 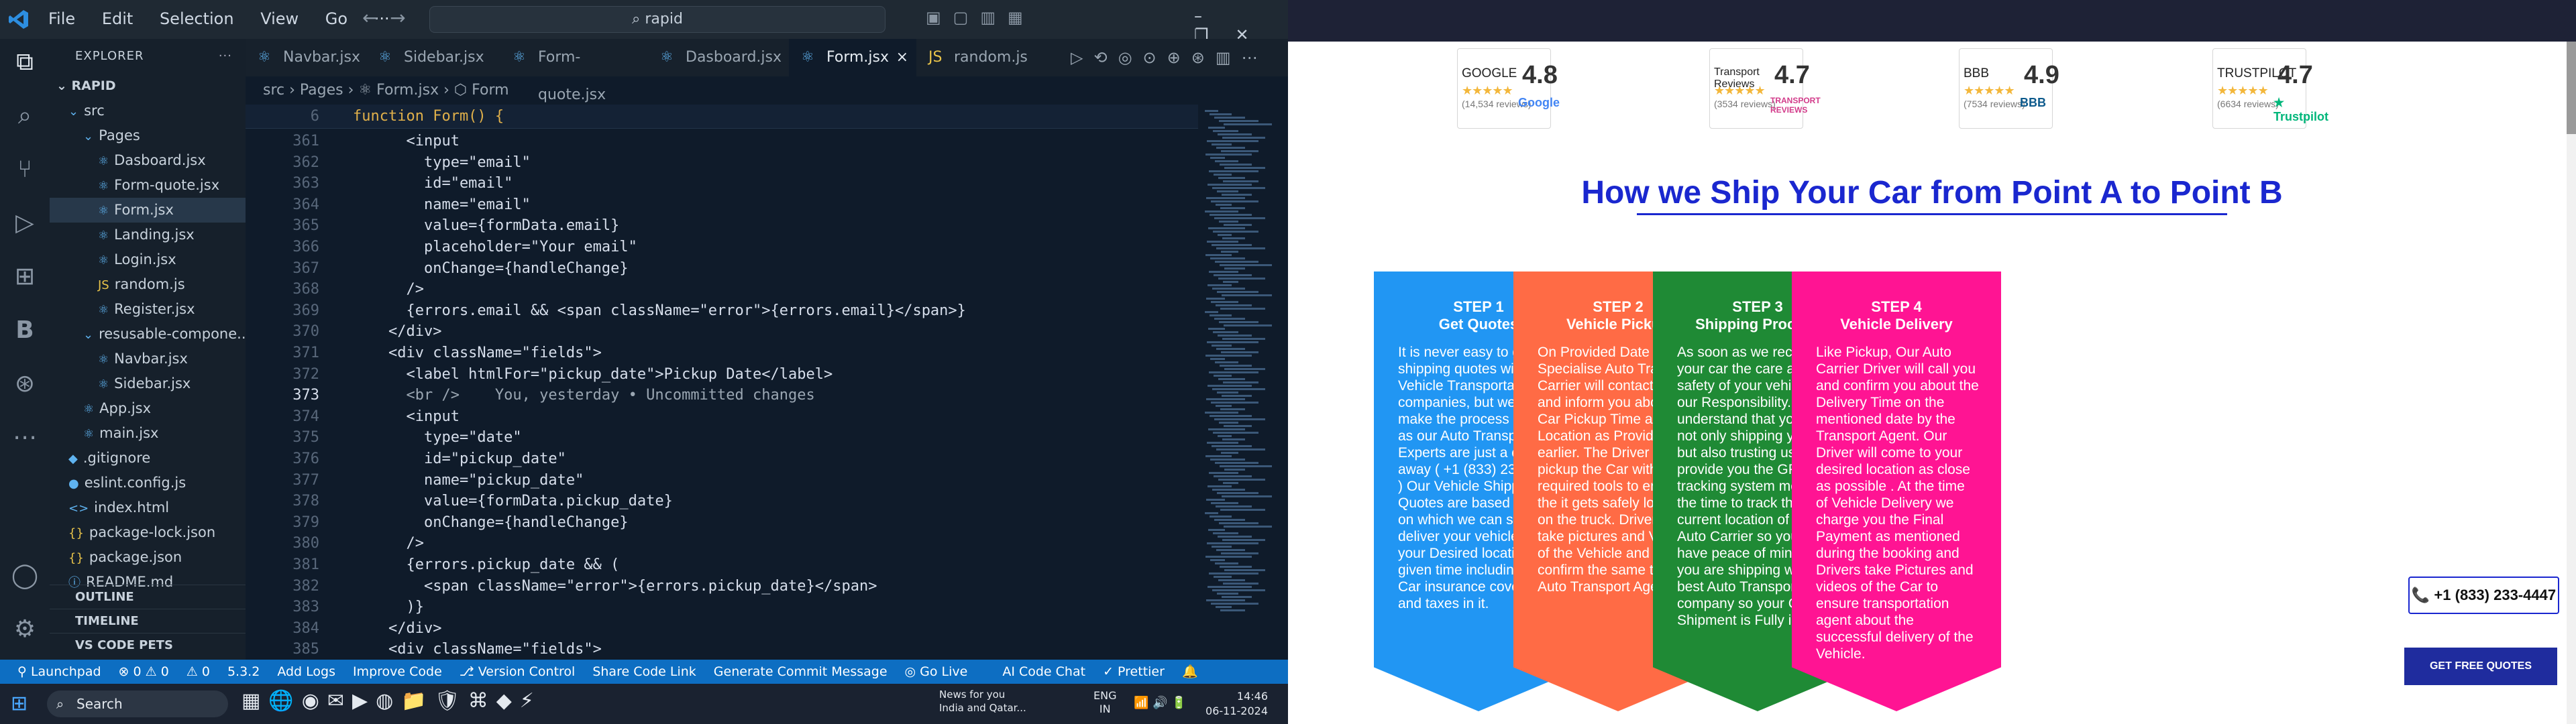 What do you see at coordinates (397, 18) in the screenshot?
I see `forward-arrow-icon: →` at bounding box center [397, 18].